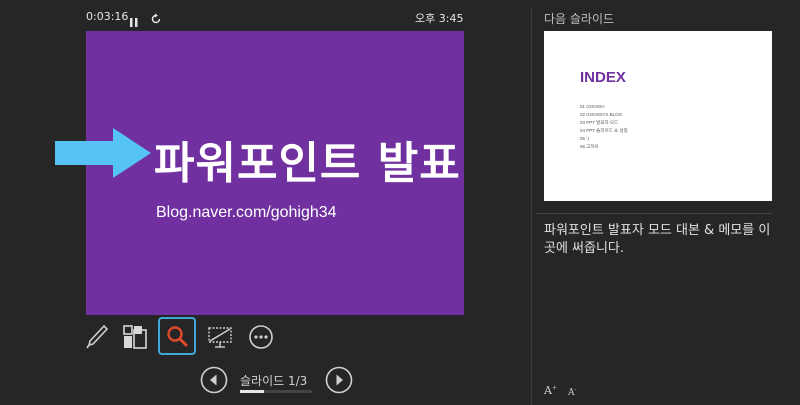 This screenshot has width=800, height=405. What do you see at coordinates (246, 212) in the screenshot?
I see `slide-subtitle: Blog.naver.com/gohigh34` at bounding box center [246, 212].